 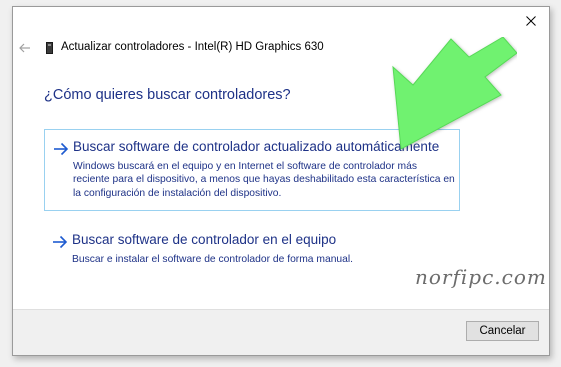 I want to click on close-button, so click(x=531, y=21).